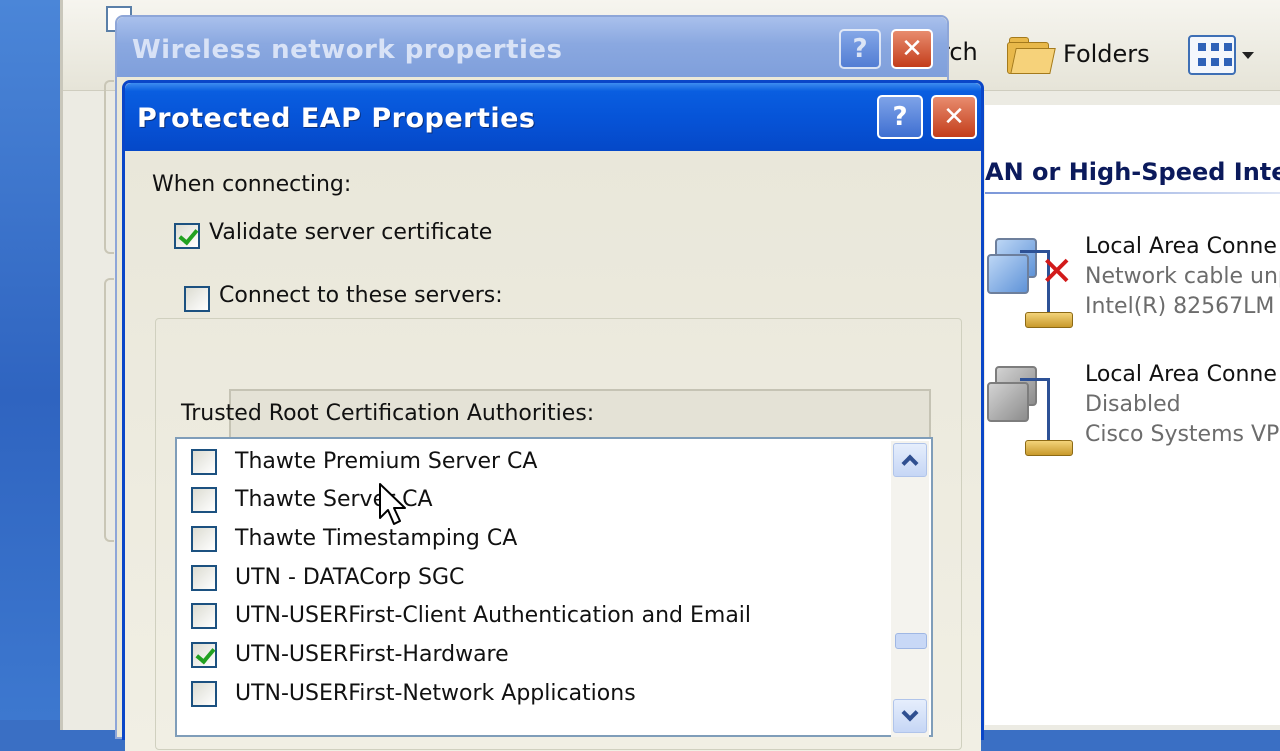 This screenshot has width=1280, height=751. Describe the element at coordinates (1180, 306) in the screenshot. I see `connection-device: Intel(R) 82567LM` at that location.